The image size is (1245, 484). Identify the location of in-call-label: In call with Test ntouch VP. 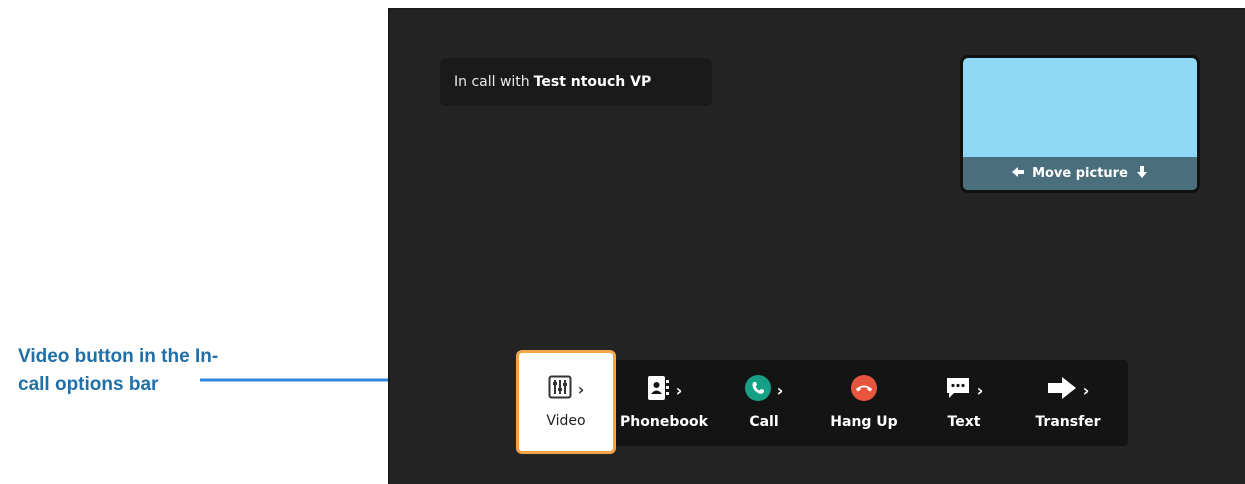
(576, 82).